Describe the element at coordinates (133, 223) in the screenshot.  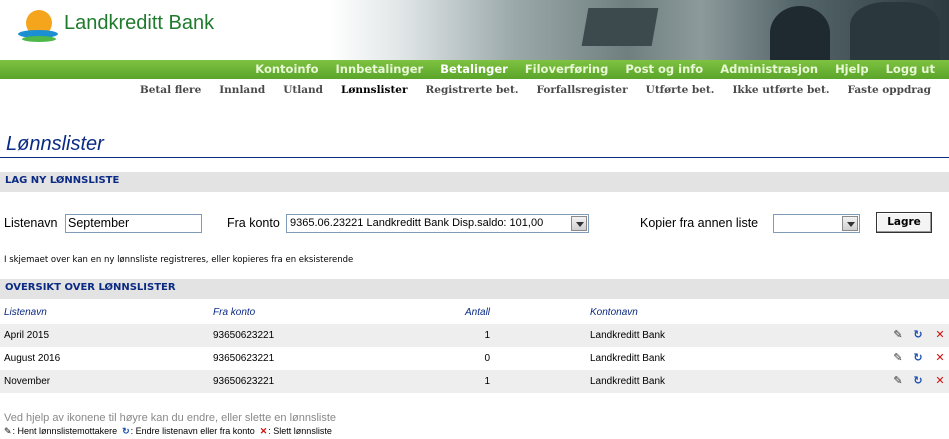
I see `listenavn-input: September` at that location.